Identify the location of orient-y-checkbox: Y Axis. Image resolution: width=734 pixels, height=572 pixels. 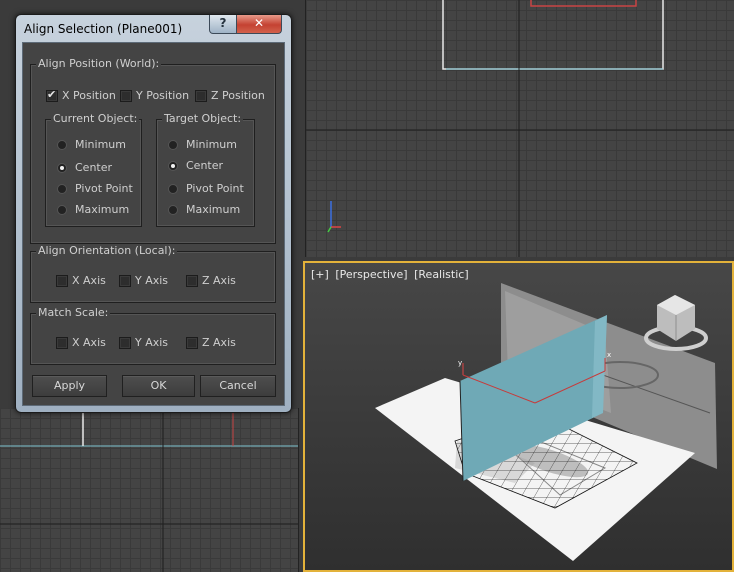
(149, 281).